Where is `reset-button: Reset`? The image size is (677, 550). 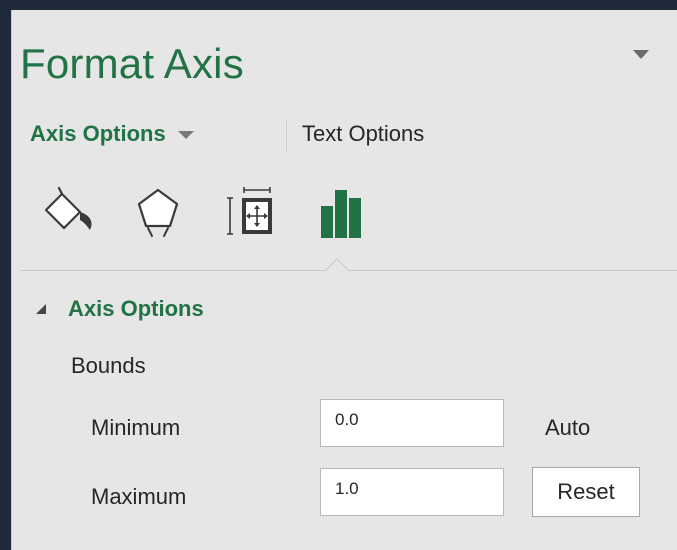 reset-button: Reset is located at coordinates (586, 492).